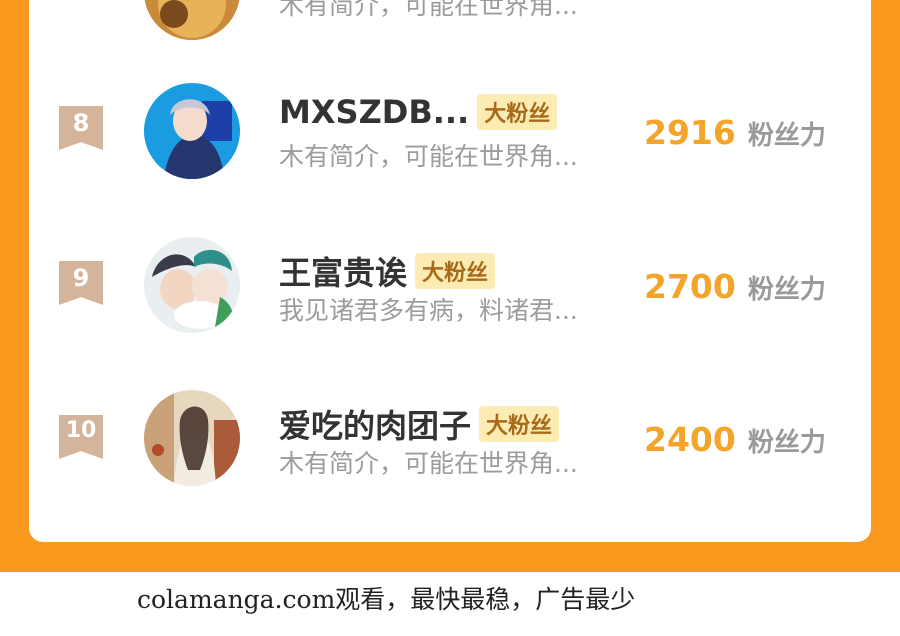 This screenshot has height=636, width=900. I want to click on site-watermark: colamanga.com观看，最快最稳，广告最少, so click(386, 599).